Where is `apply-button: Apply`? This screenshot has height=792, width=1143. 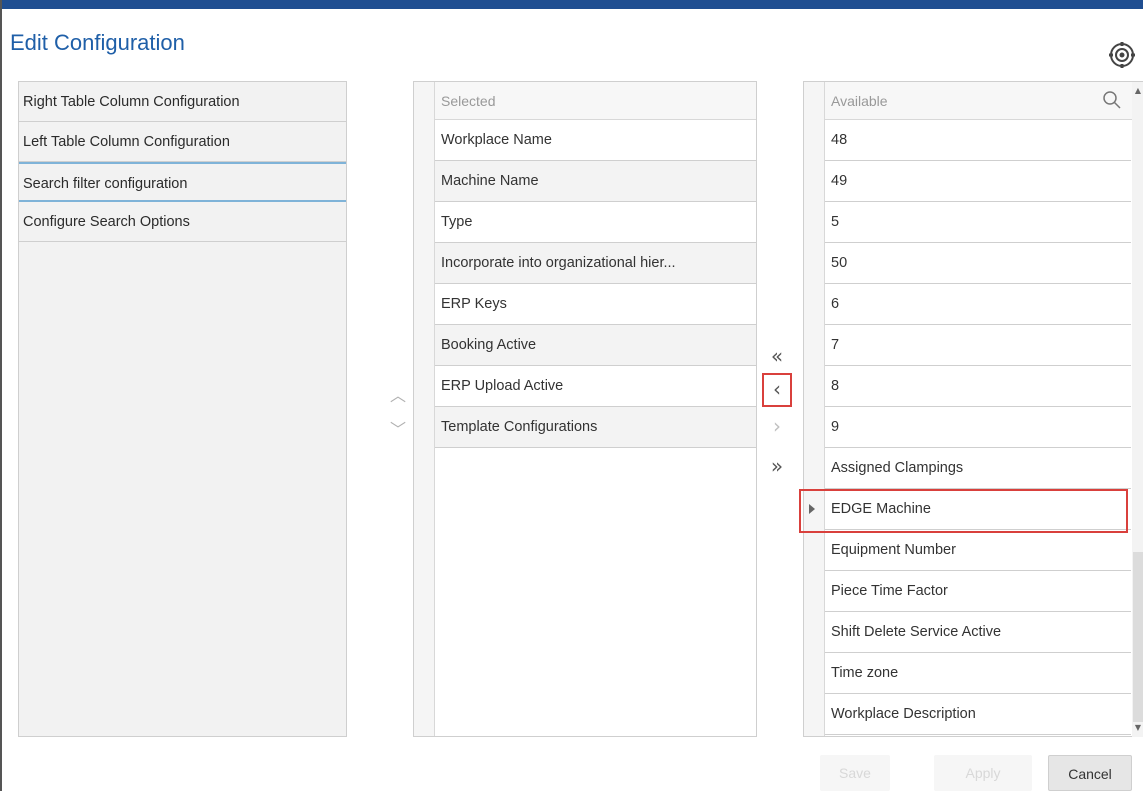
apply-button: Apply is located at coordinates (983, 773).